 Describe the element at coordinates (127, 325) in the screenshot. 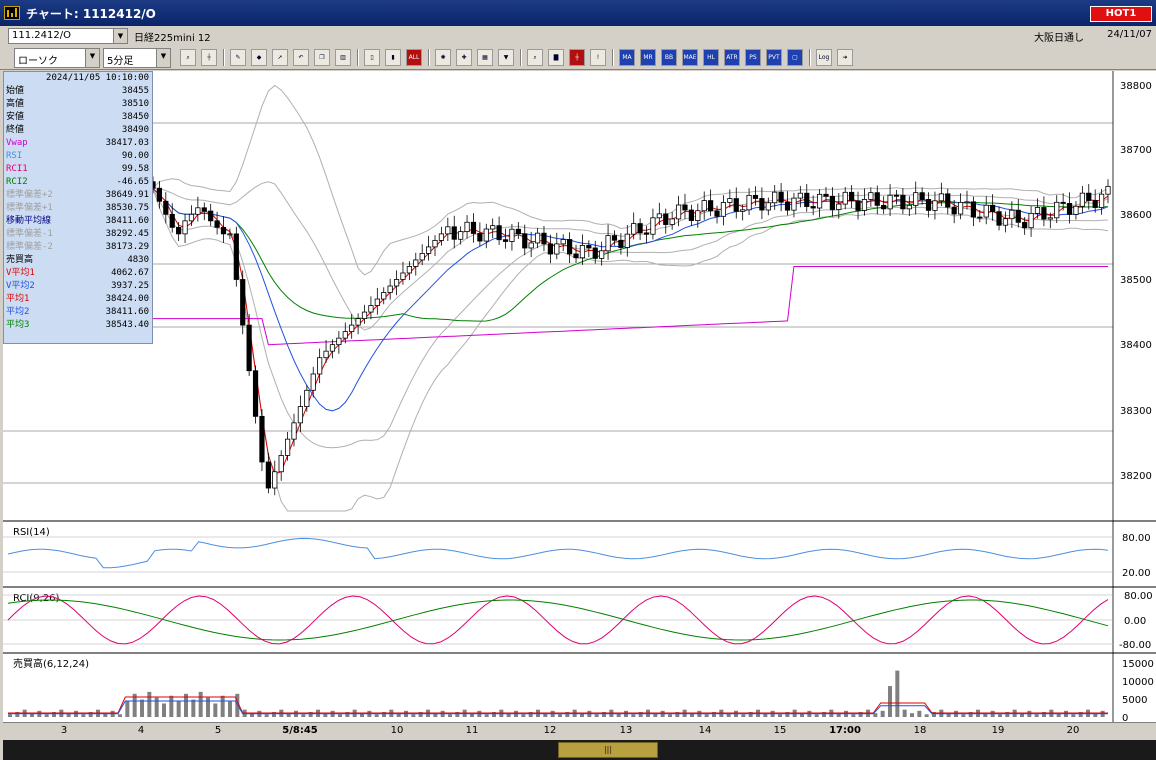

I see `panel-row-value: 38543.40` at that location.